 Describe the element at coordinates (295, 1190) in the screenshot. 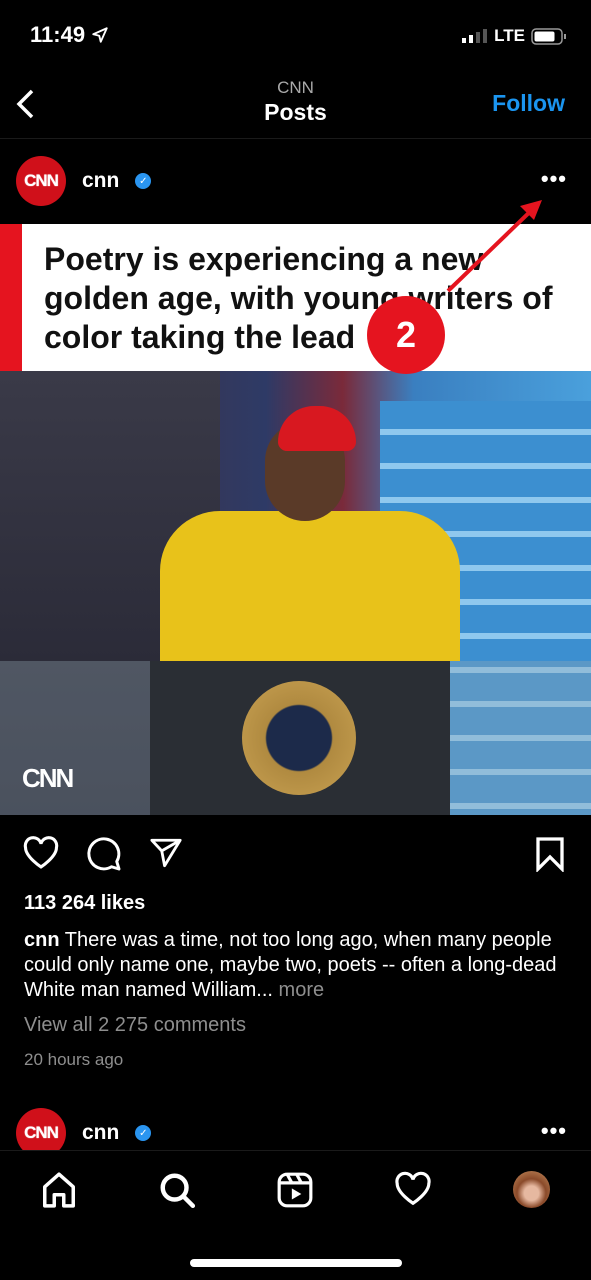

I see `reels-icon` at that location.